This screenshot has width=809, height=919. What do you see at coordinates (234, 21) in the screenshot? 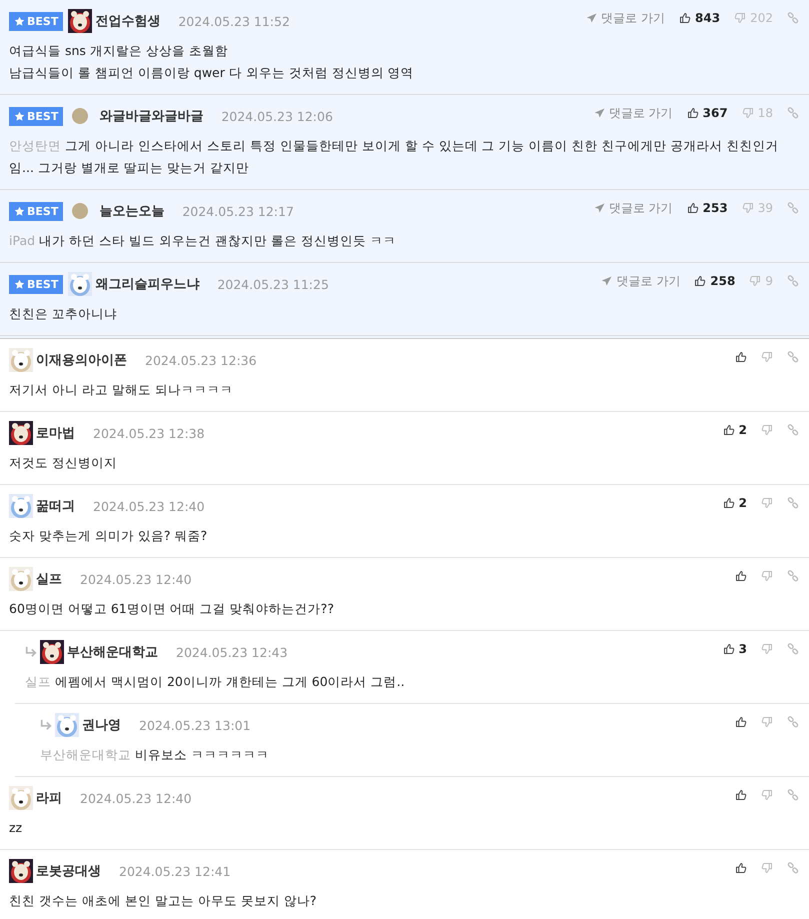
I see `timestamp: 2024.05.23 11:52` at bounding box center [234, 21].